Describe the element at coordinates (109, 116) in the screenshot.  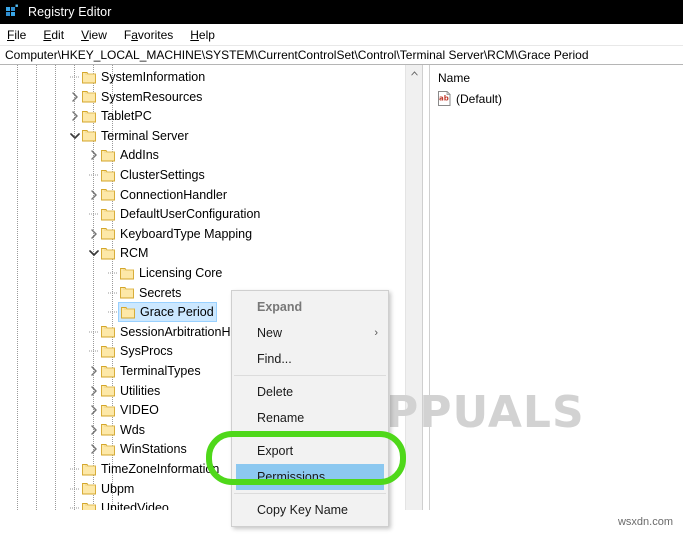
I see `tree-item: TabletPC` at that location.